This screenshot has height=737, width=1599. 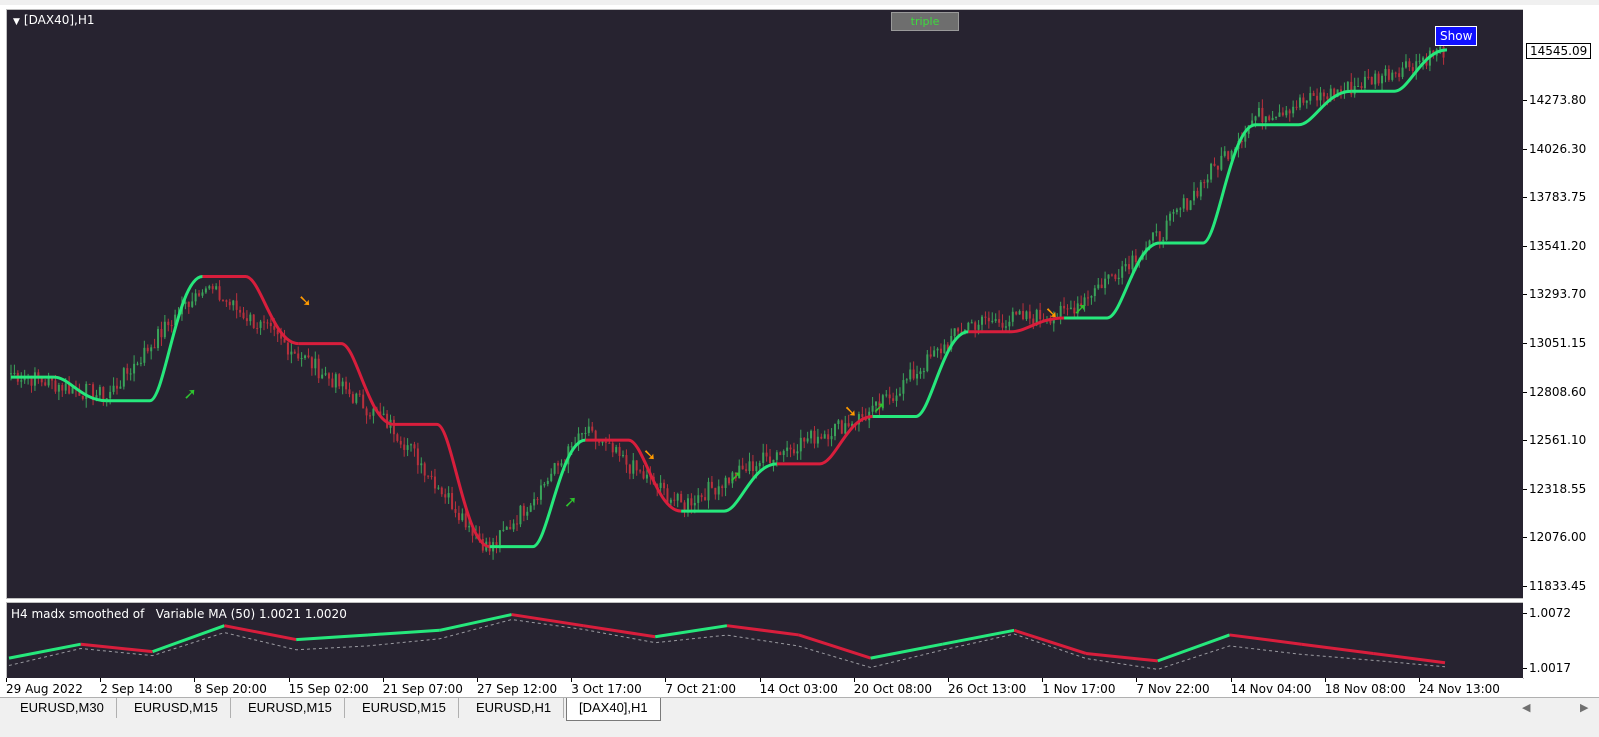 What do you see at coordinates (1558, 537) in the screenshot?
I see `price-axis-label: 12076.00` at bounding box center [1558, 537].